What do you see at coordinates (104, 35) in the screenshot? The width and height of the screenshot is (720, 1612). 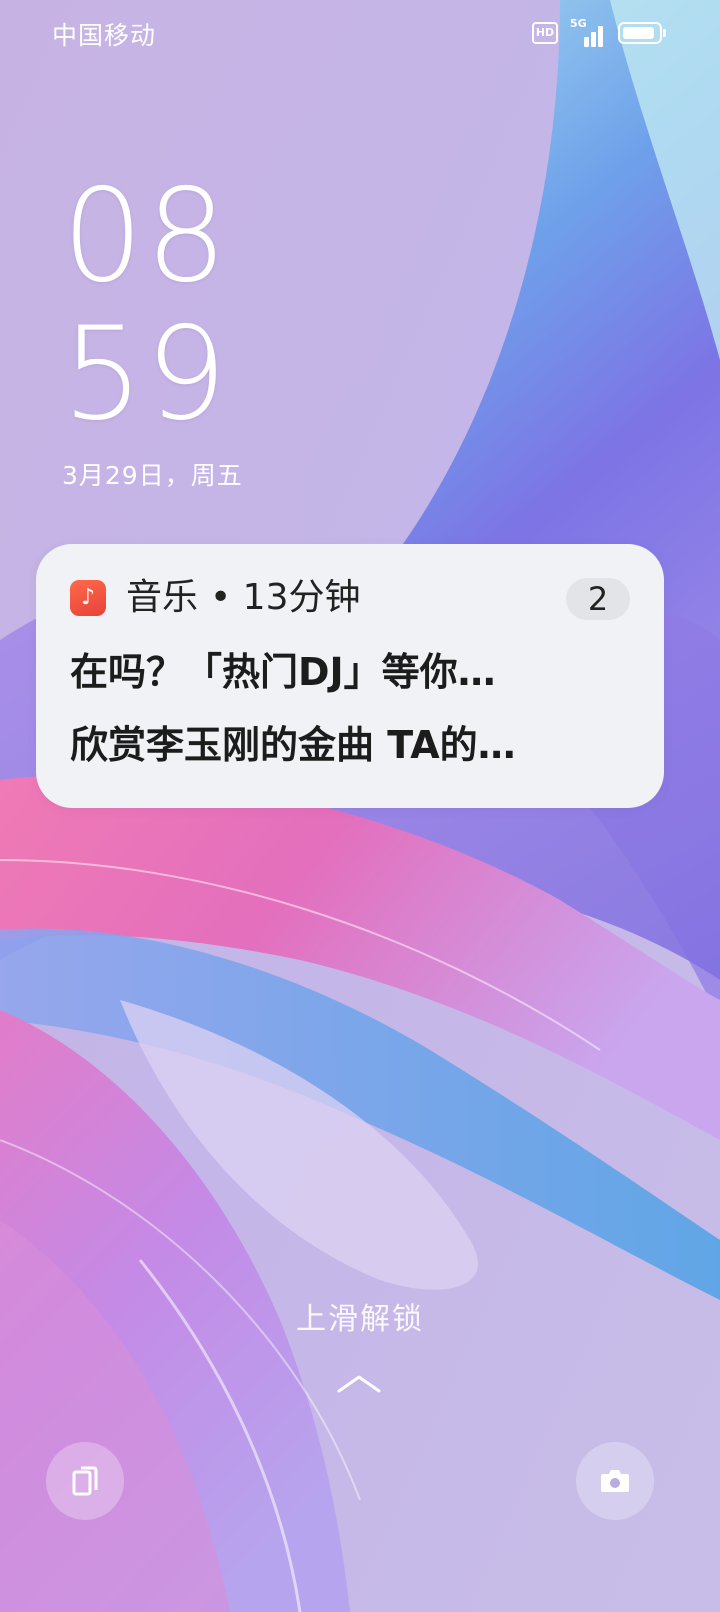 I see `carrier-name: 中国移动` at bounding box center [104, 35].